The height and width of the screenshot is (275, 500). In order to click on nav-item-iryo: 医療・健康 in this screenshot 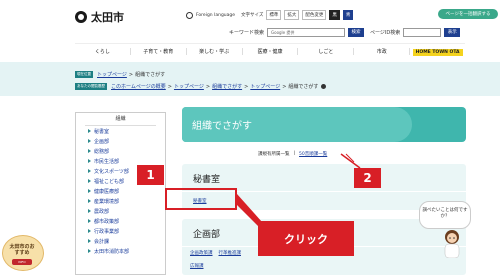, I will do `click(271, 51)`.